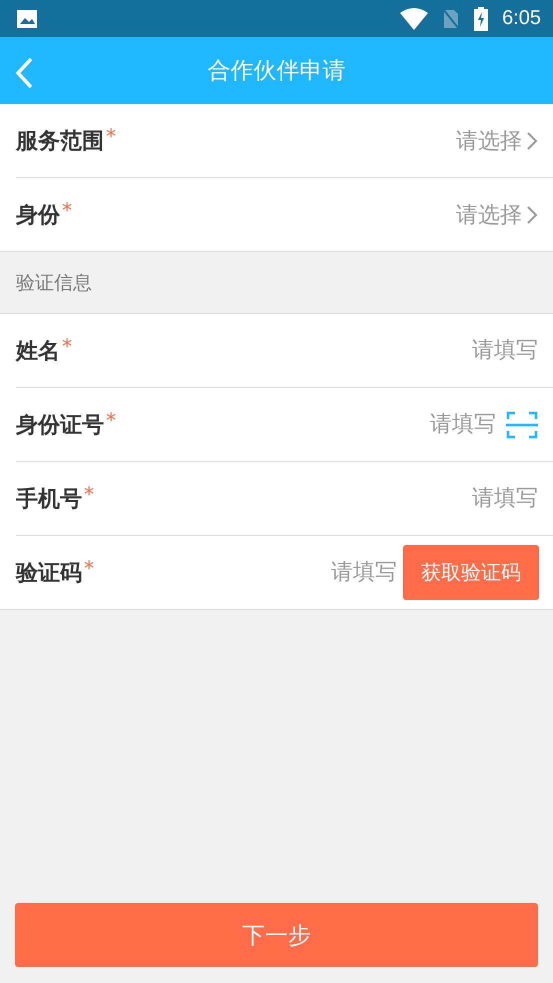 Image resolution: width=553 pixels, height=983 pixels. What do you see at coordinates (276, 935) in the screenshot?
I see `next-button: 下一步` at bounding box center [276, 935].